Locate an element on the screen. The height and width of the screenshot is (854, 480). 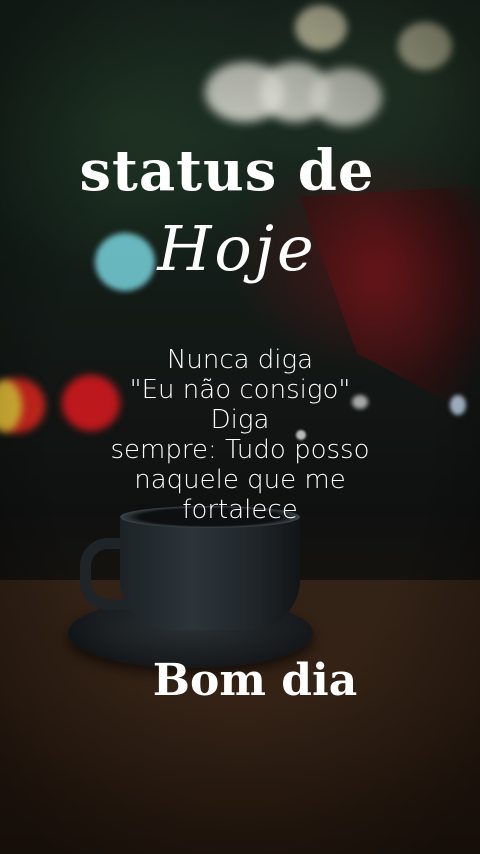
greeting-bom-dia: Bom dia is located at coordinates (255, 680).